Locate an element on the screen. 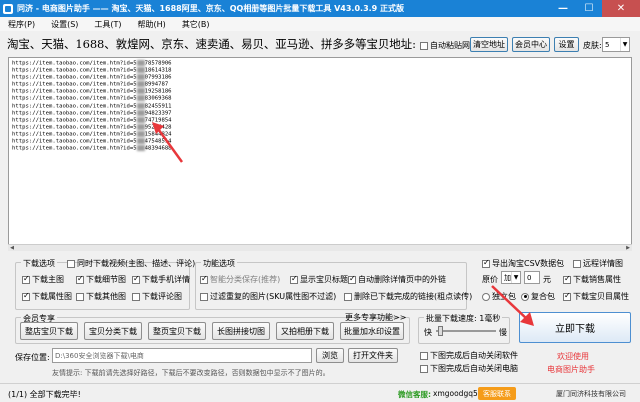 The image size is (640, 402). category-download-button: 宝贝分类下载 is located at coordinates (113, 331).